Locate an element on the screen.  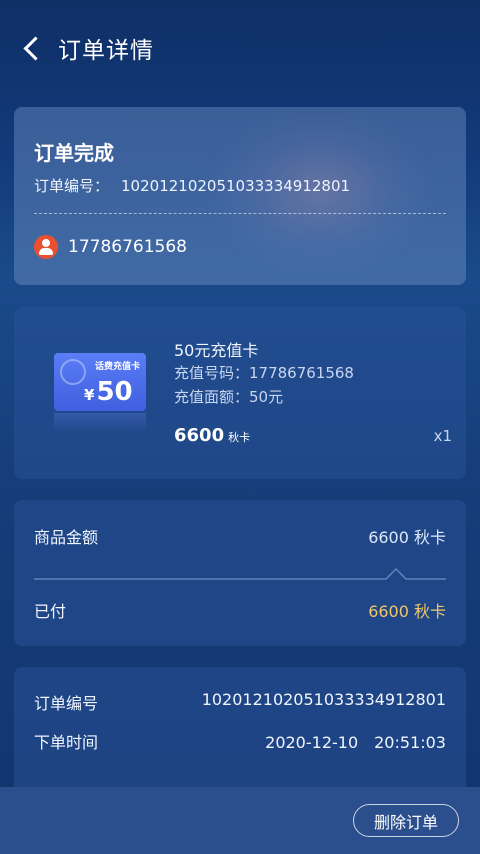
delete-order-button: 删除订单 is located at coordinates (406, 820).